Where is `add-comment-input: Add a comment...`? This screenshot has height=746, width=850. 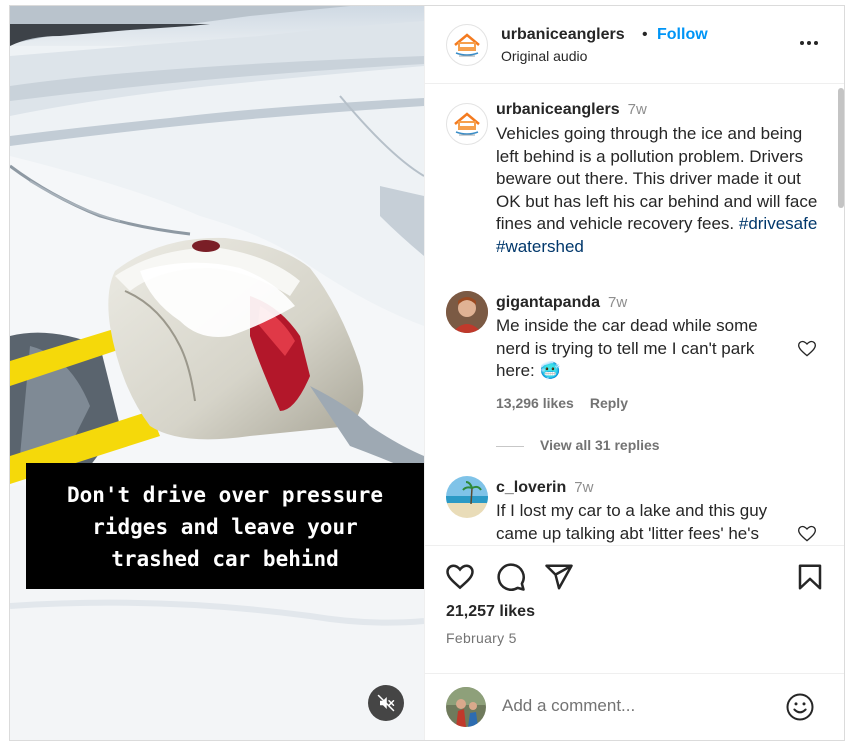 add-comment-input: Add a comment... is located at coordinates (568, 706).